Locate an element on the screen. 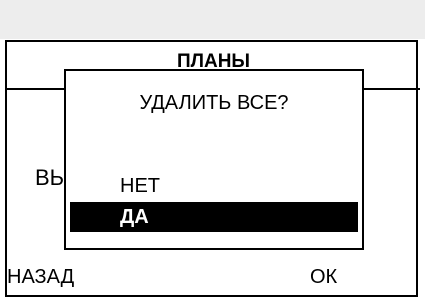  ok-softkey: ОК is located at coordinates (323, 277).